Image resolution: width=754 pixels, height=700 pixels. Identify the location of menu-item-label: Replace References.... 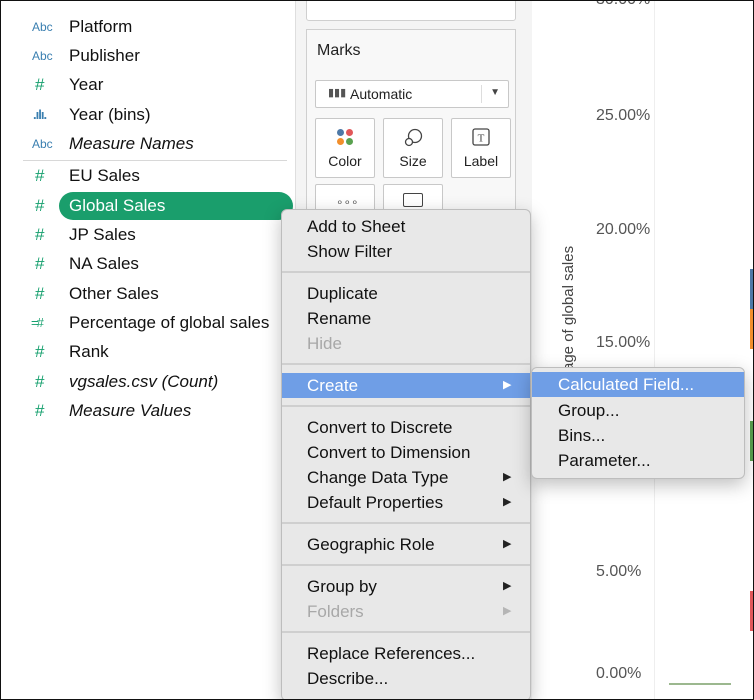
(391, 653).